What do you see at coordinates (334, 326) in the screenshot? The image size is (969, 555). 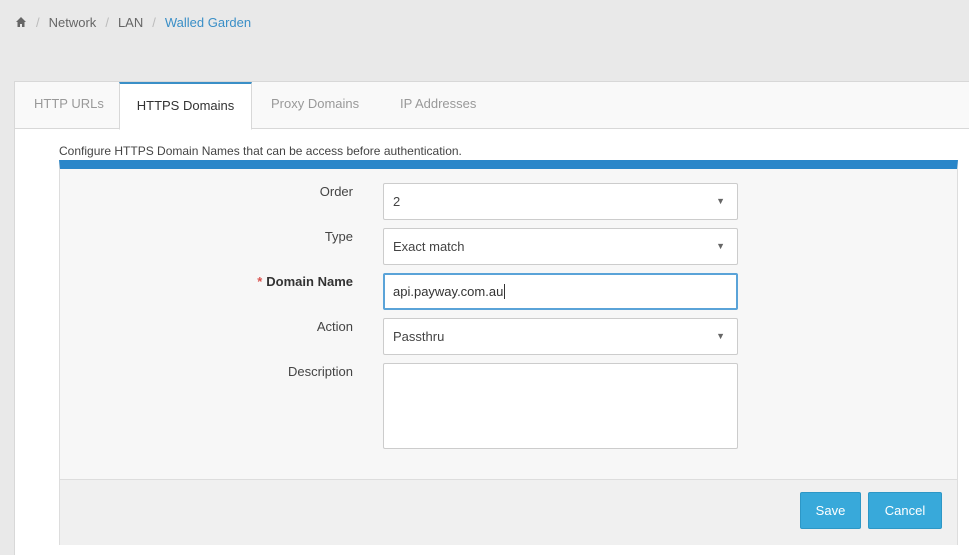 I see `action-label: Action` at bounding box center [334, 326].